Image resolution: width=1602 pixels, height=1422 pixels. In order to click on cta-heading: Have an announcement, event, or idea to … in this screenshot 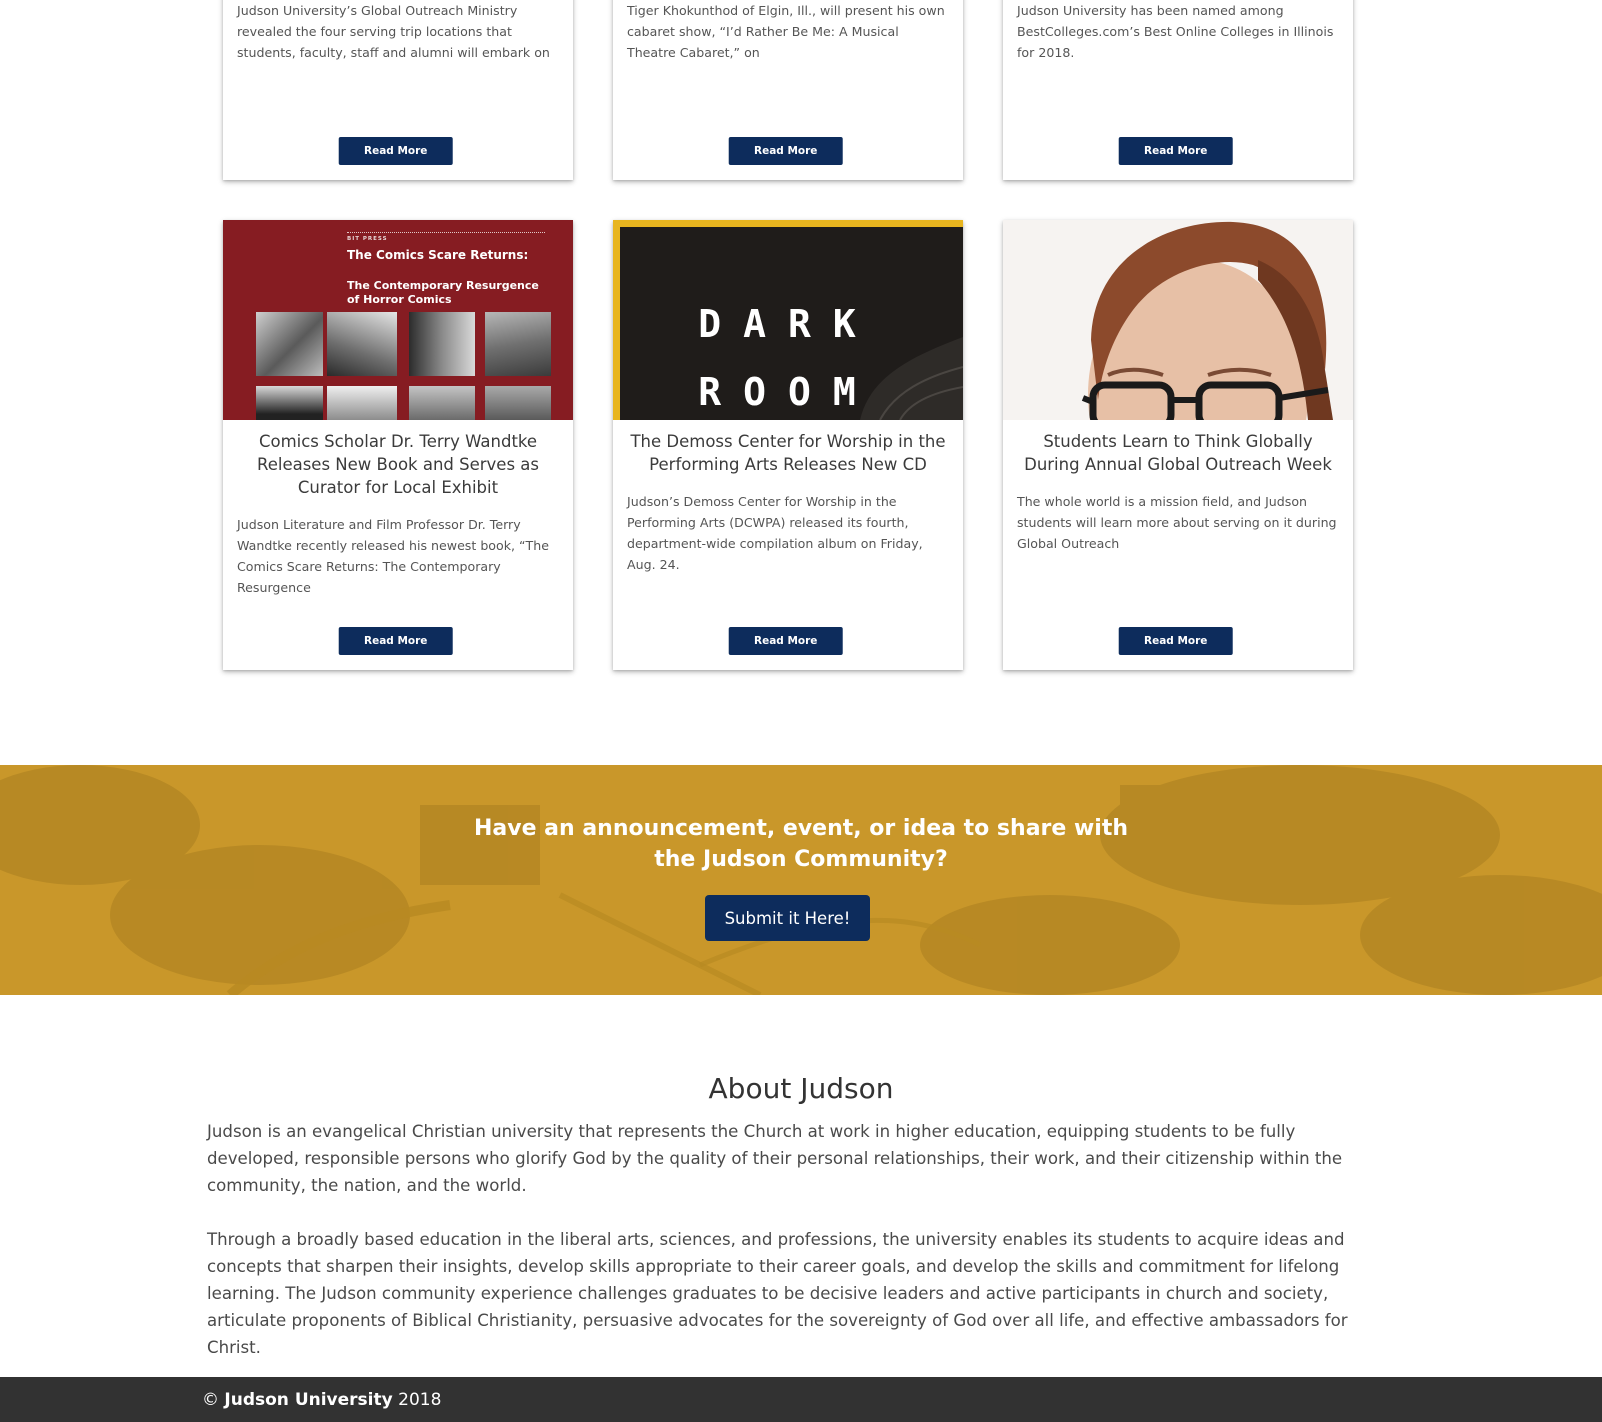, I will do `click(801, 844)`.